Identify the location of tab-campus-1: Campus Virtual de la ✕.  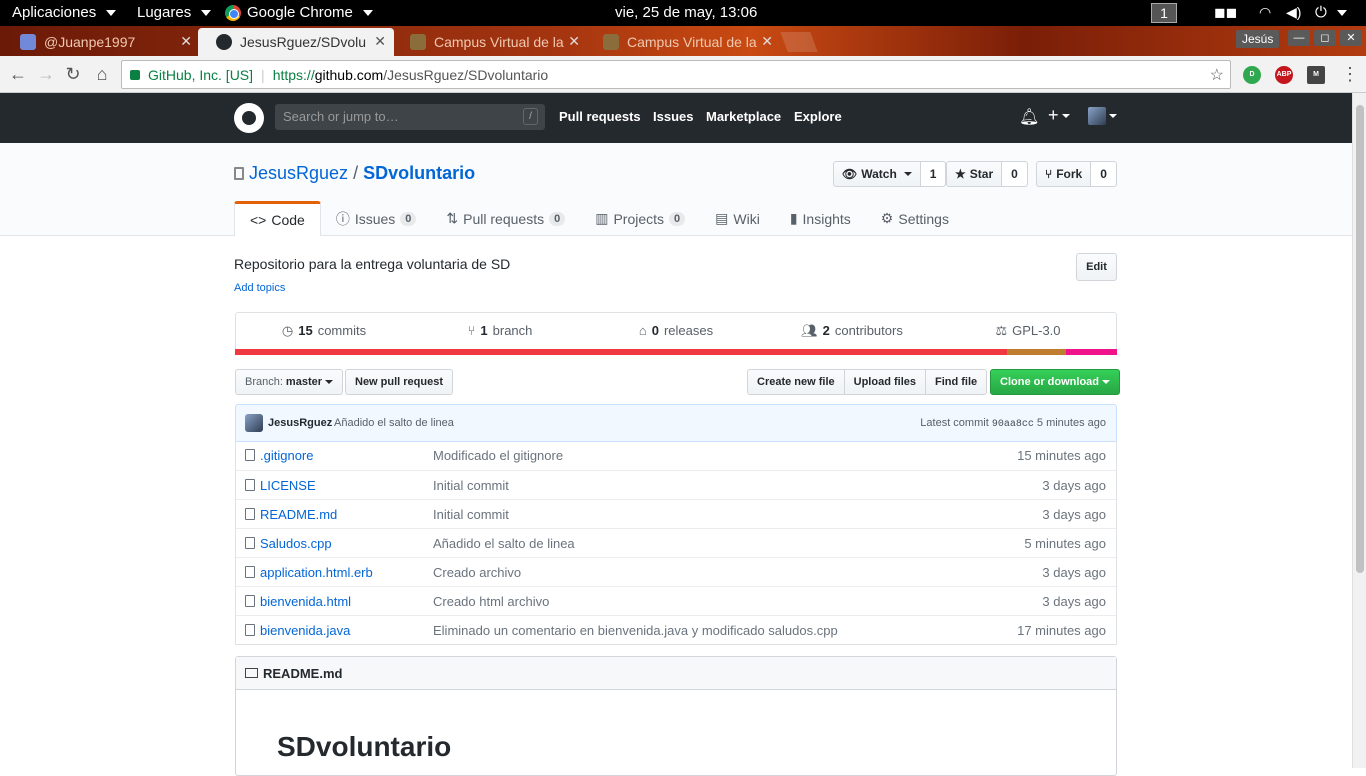
(490, 42).